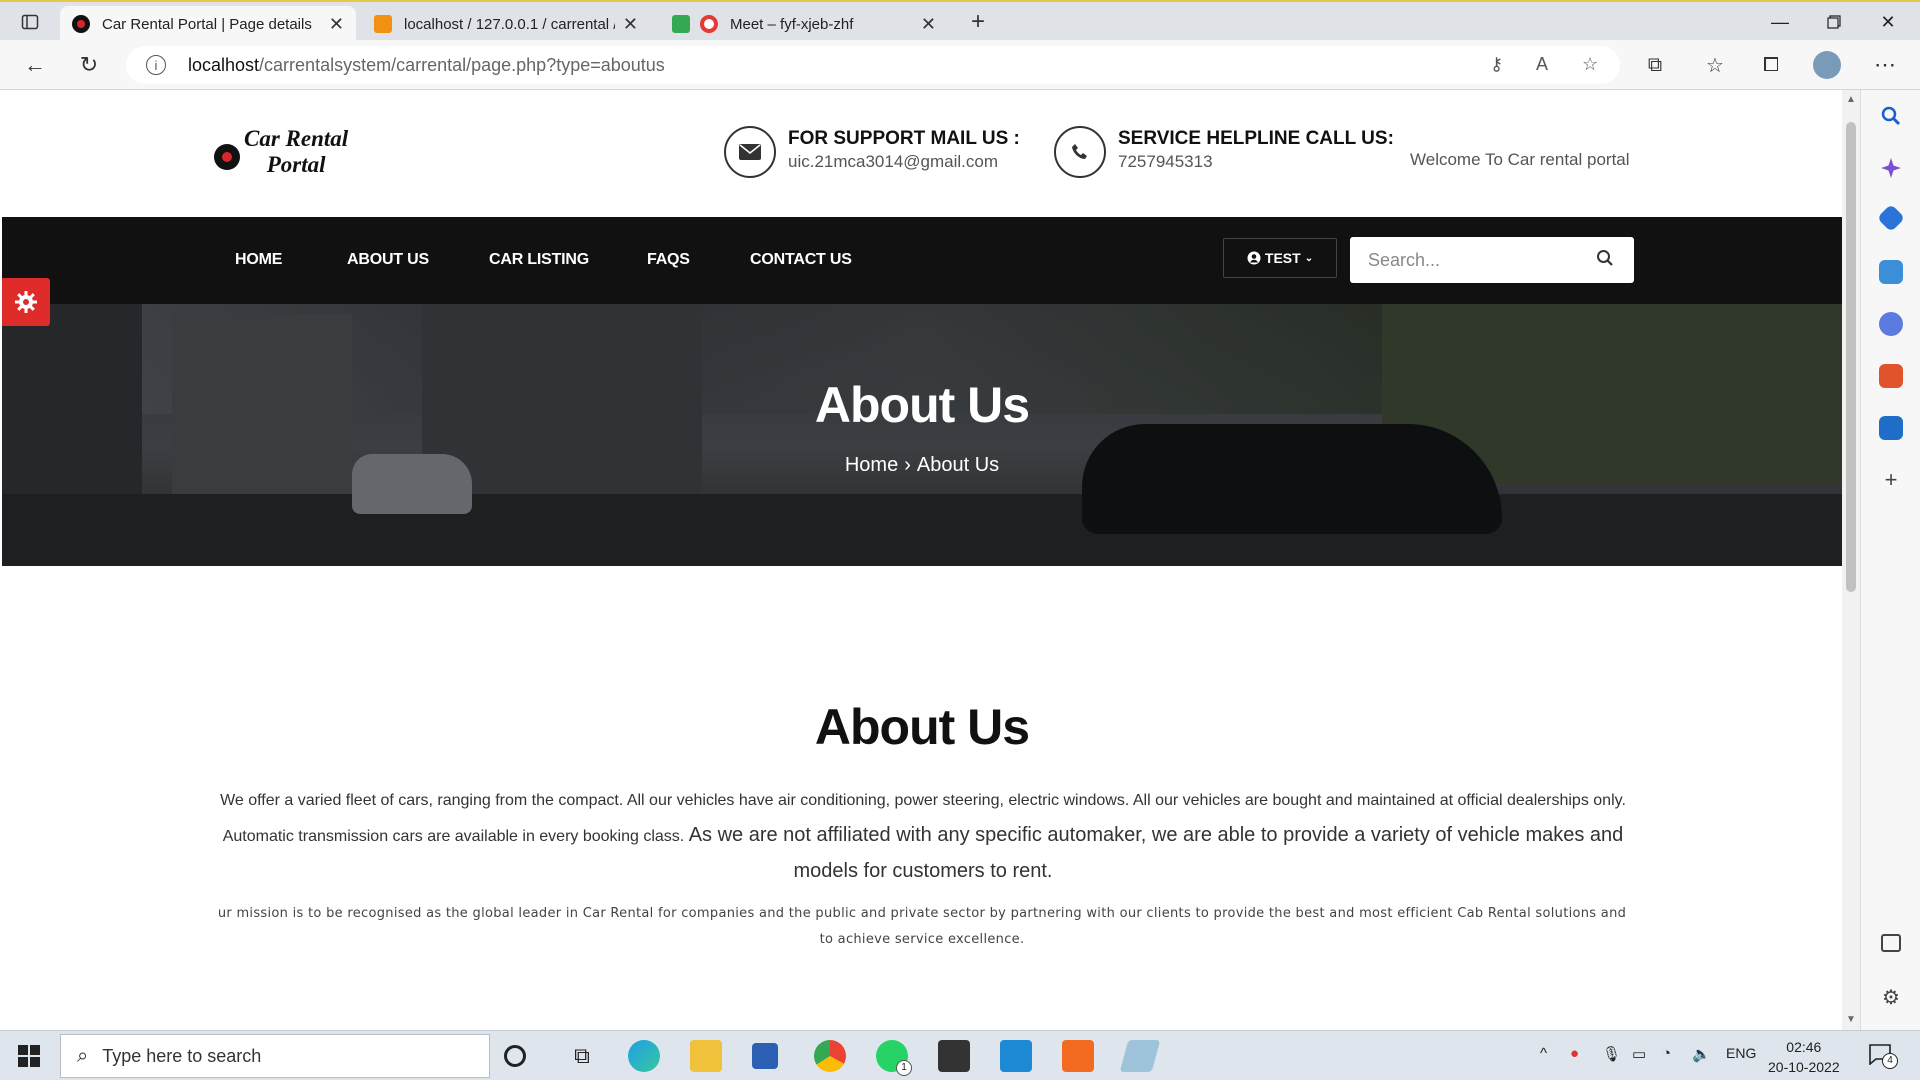 Image resolution: width=1920 pixels, height=1080 pixels. Describe the element at coordinates (89, 65) in the screenshot. I see `refresh-icon: ↻` at that location.